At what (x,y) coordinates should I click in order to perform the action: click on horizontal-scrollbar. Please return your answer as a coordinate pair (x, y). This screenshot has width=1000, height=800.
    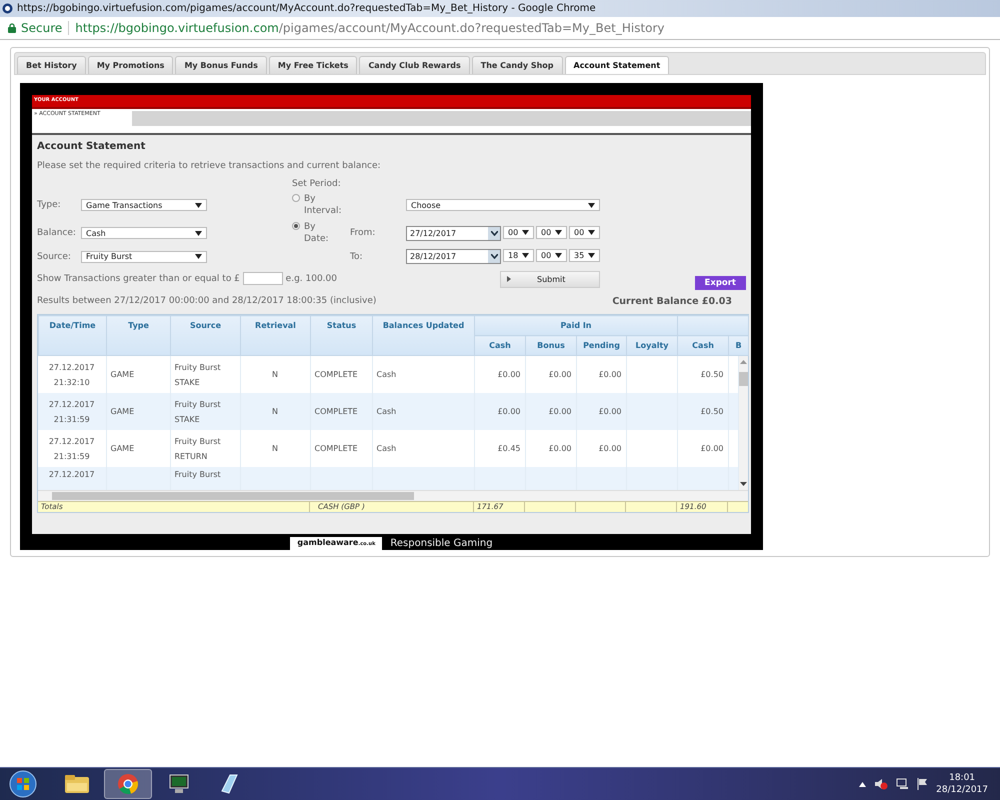
    Looking at the image, I should click on (393, 495).